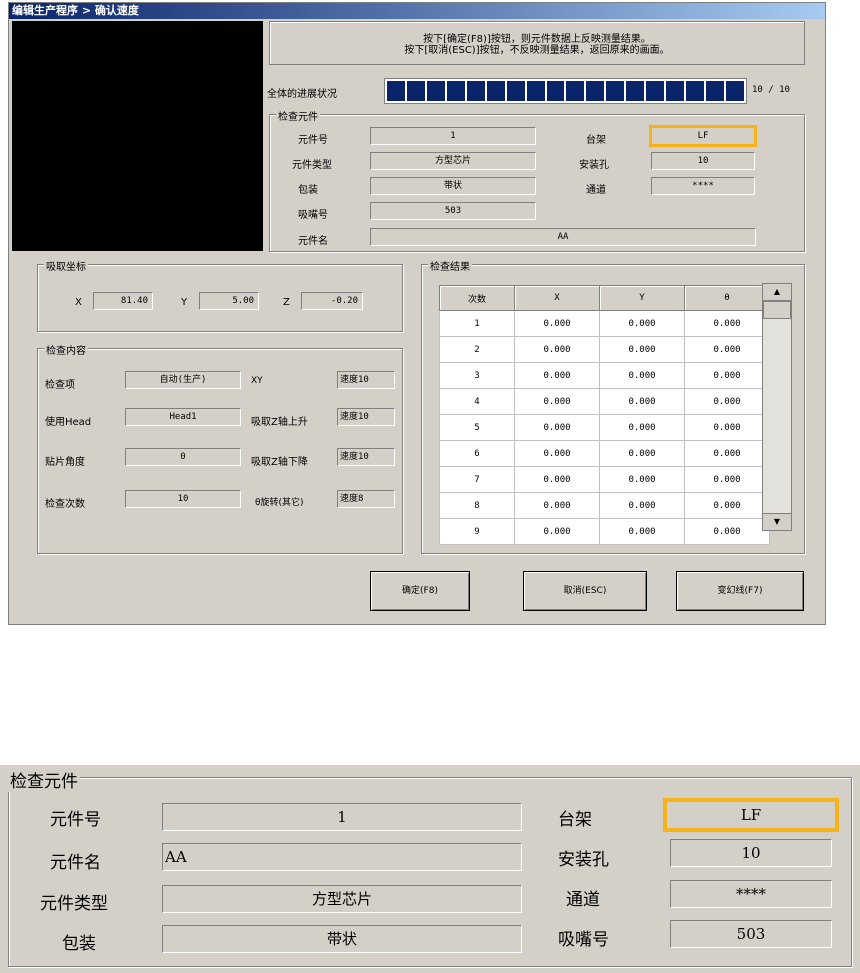  I want to click on hole-label: 安装孔, so click(594, 165).